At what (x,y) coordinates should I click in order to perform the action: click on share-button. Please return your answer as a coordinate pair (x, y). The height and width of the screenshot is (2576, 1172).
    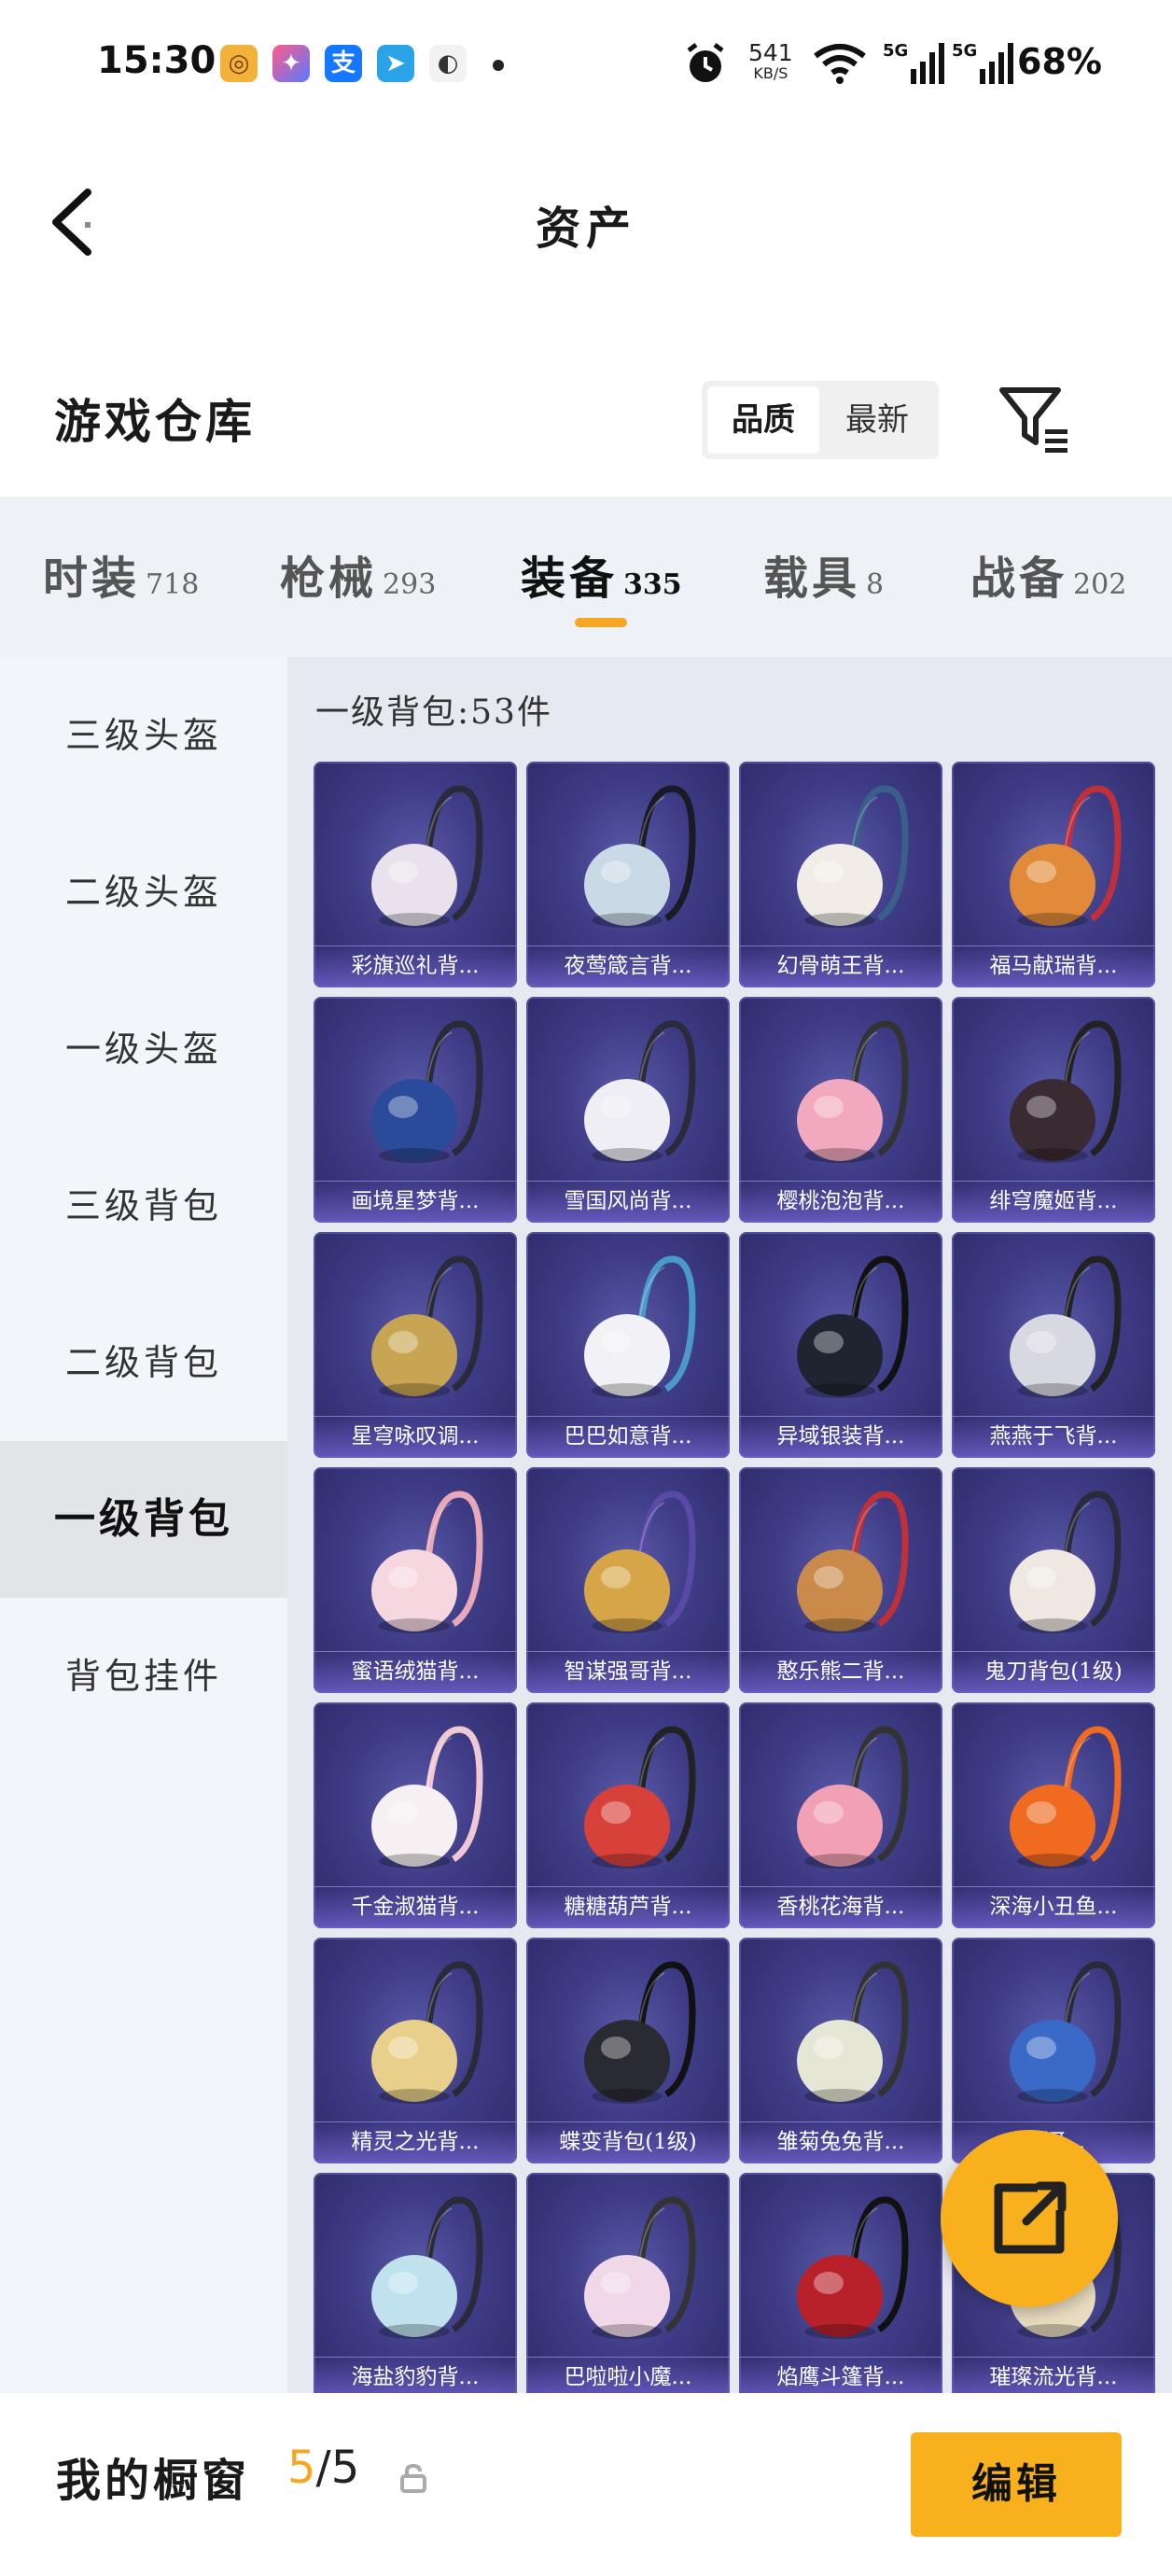
    Looking at the image, I should click on (1029, 2218).